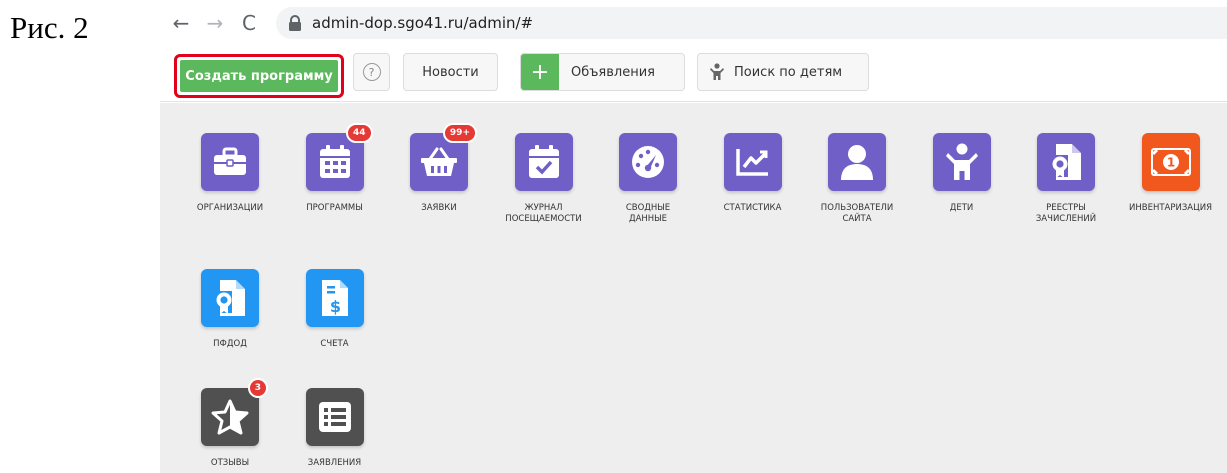  Describe the element at coordinates (443, 157) in the screenshot. I see `basket-icon: 99+` at that location.